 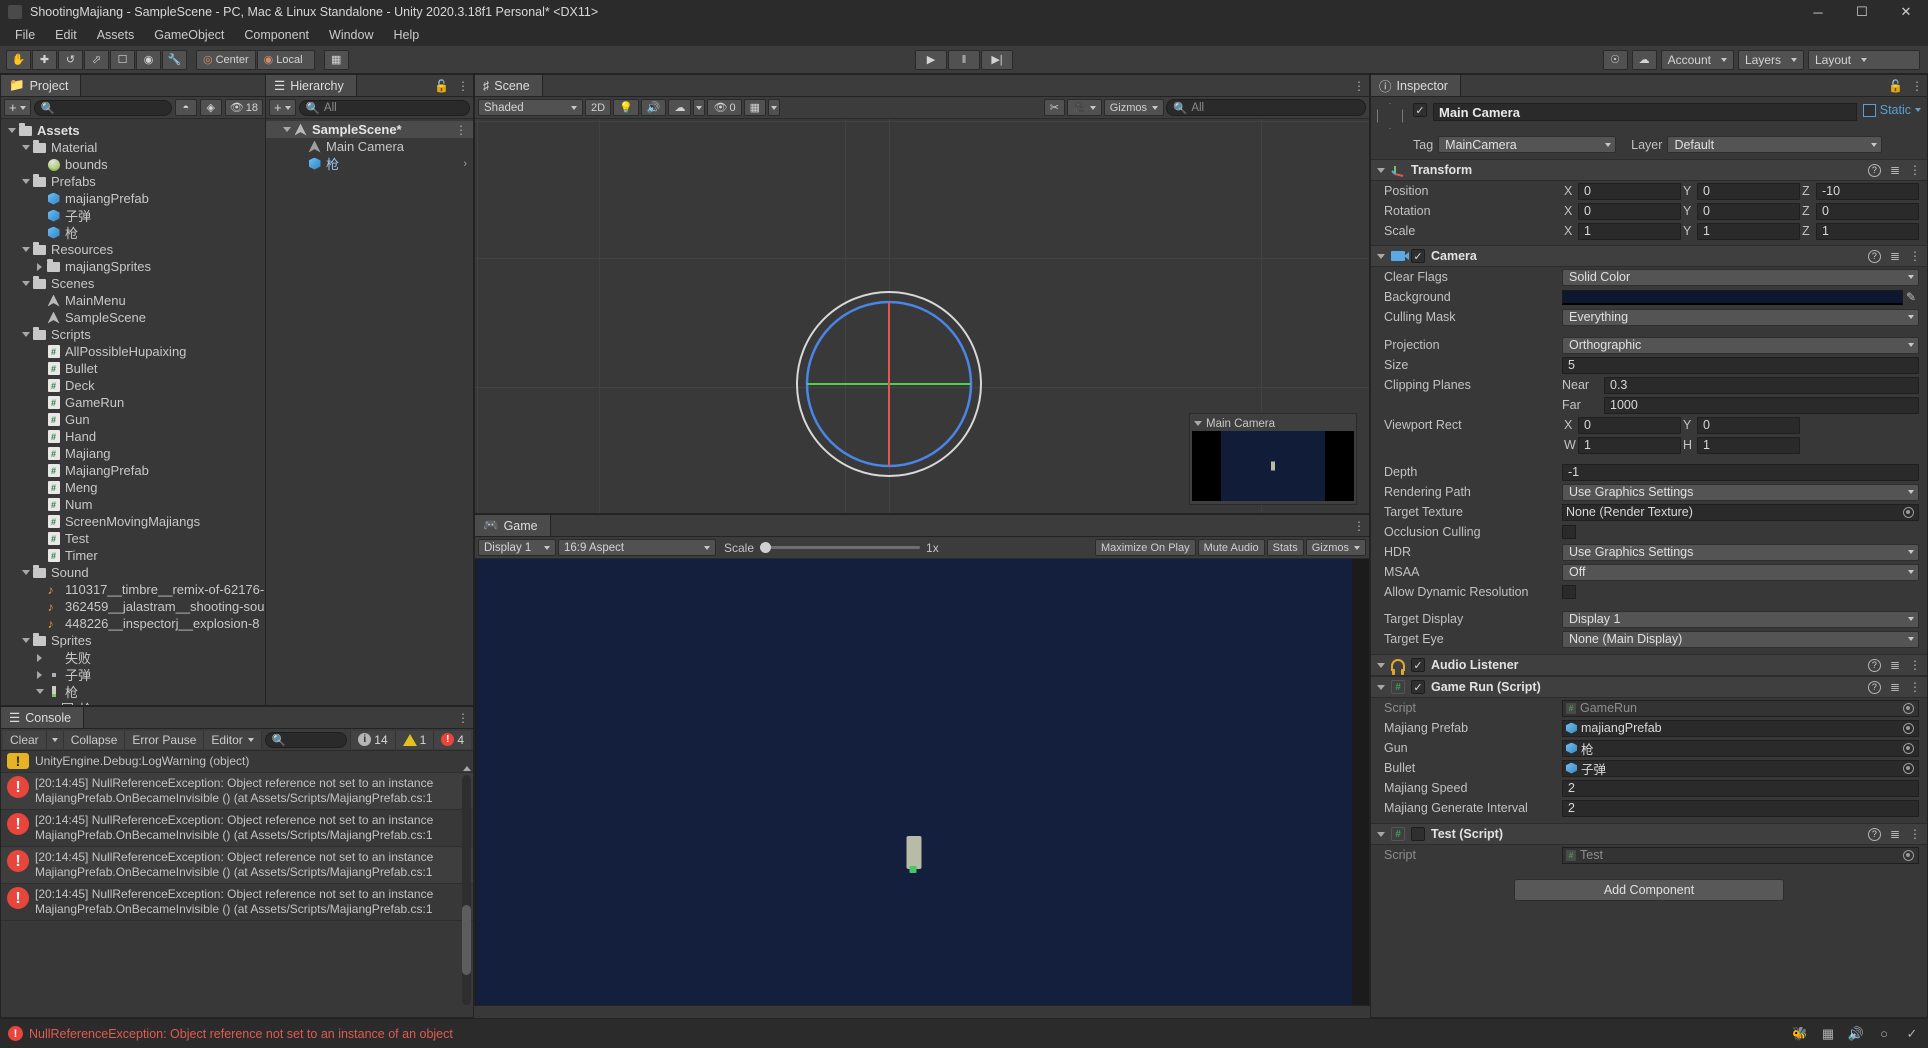 What do you see at coordinates (1867, 191) in the screenshot?
I see `position-z-field: -10` at bounding box center [1867, 191].